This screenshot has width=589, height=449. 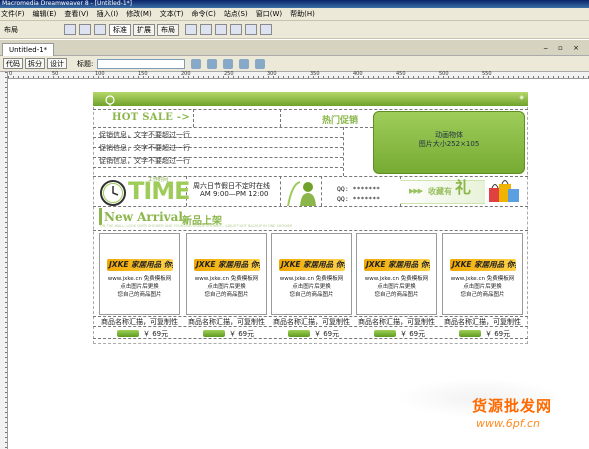 I want to click on menu-insert: 插入(I), so click(x=108, y=14).